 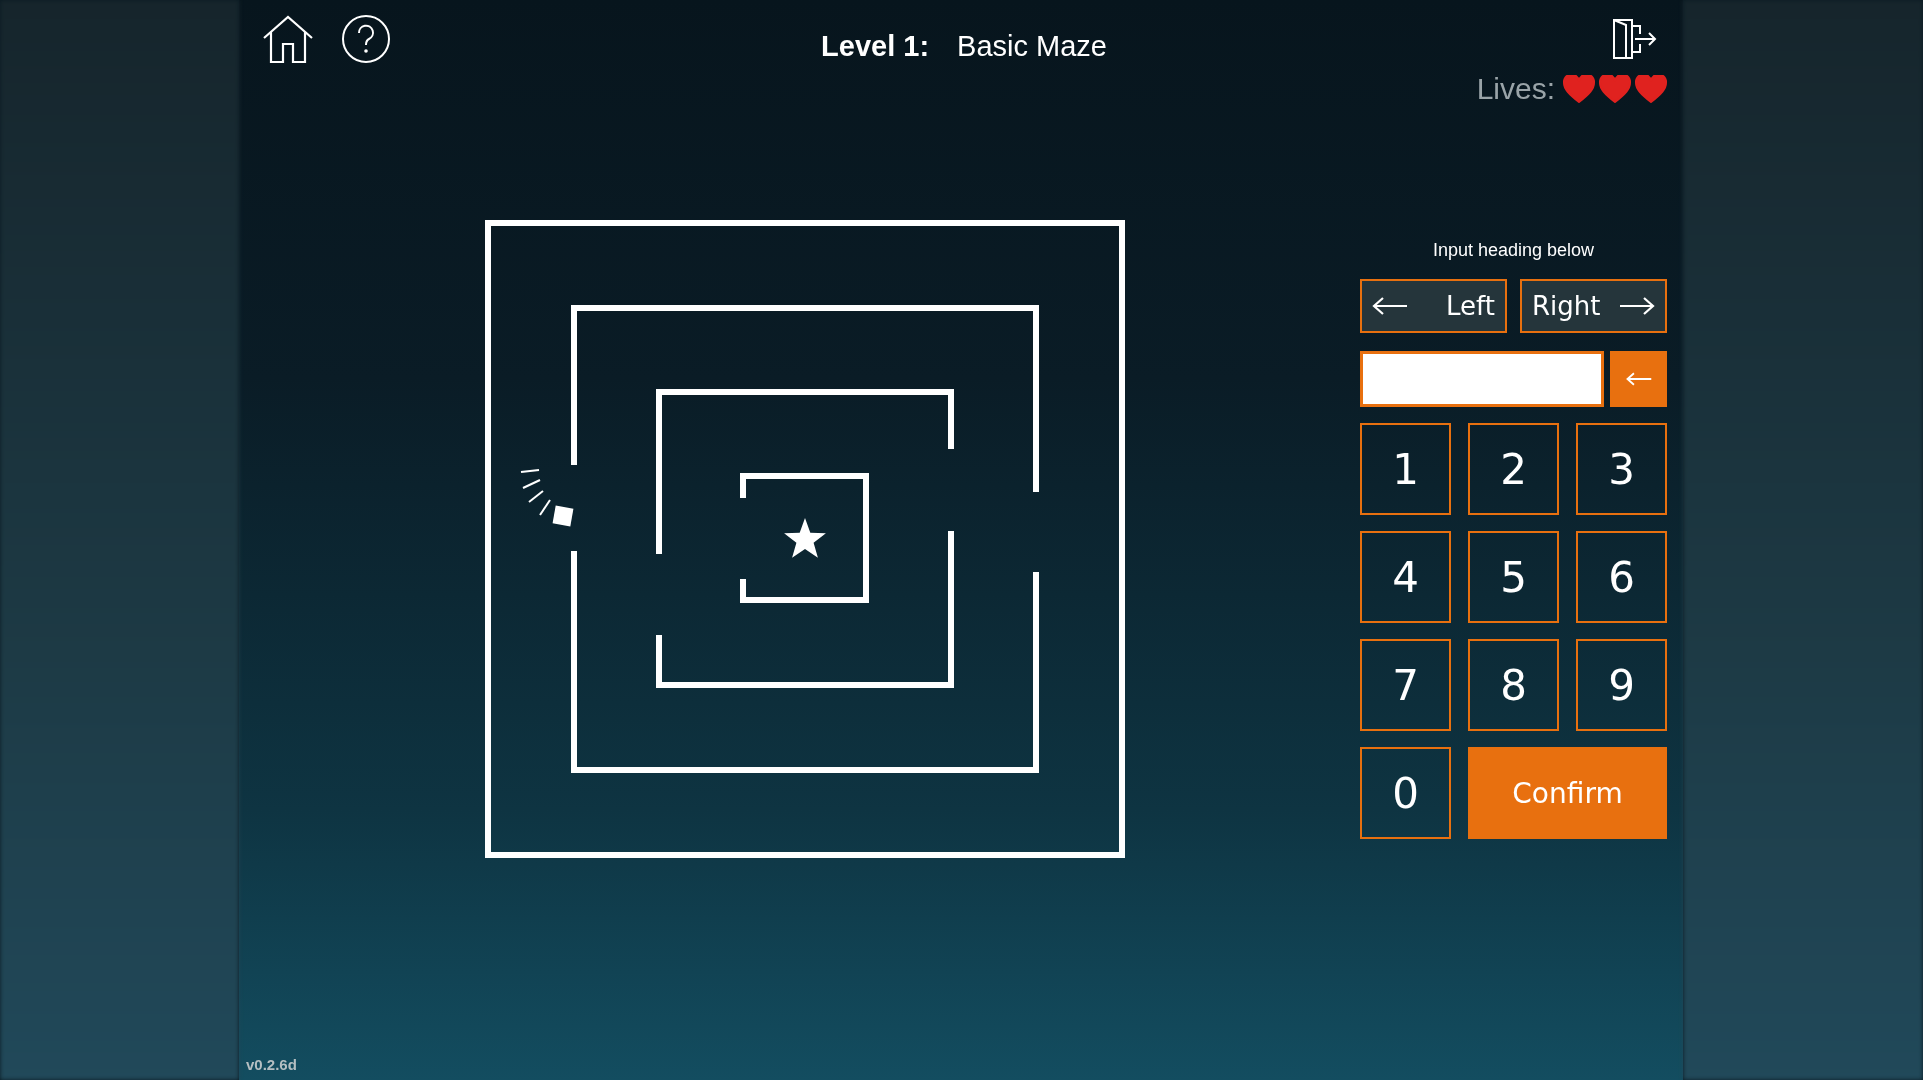 I want to click on star-icon, so click(x=805, y=538).